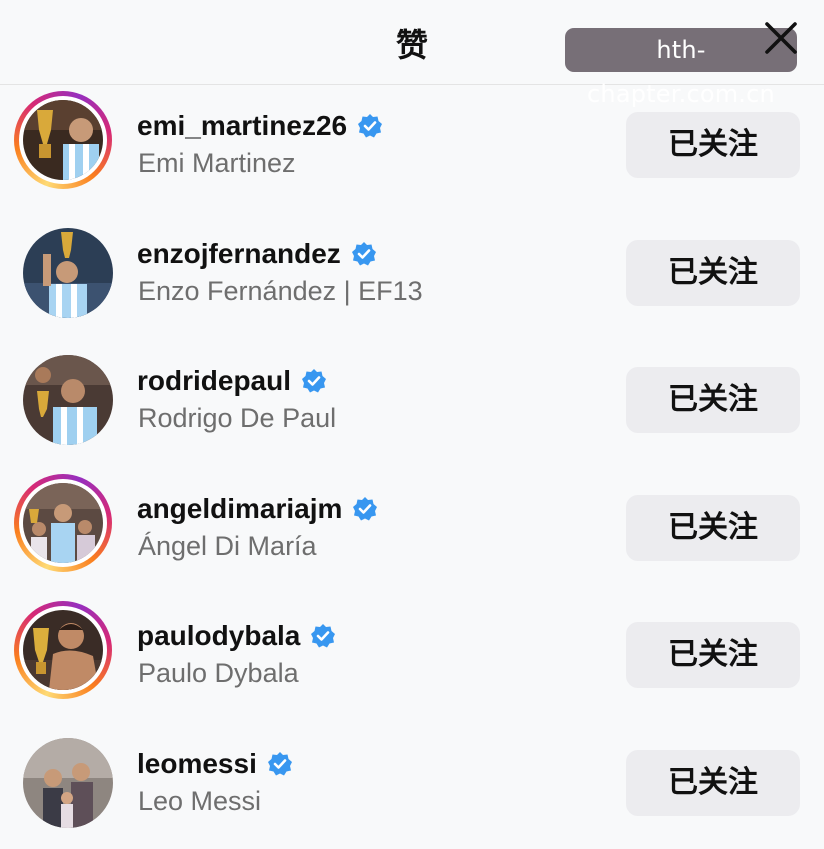  Describe the element at coordinates (218, 673) in the screenshot. I see `full-name: Paulo Dybala` at that location.